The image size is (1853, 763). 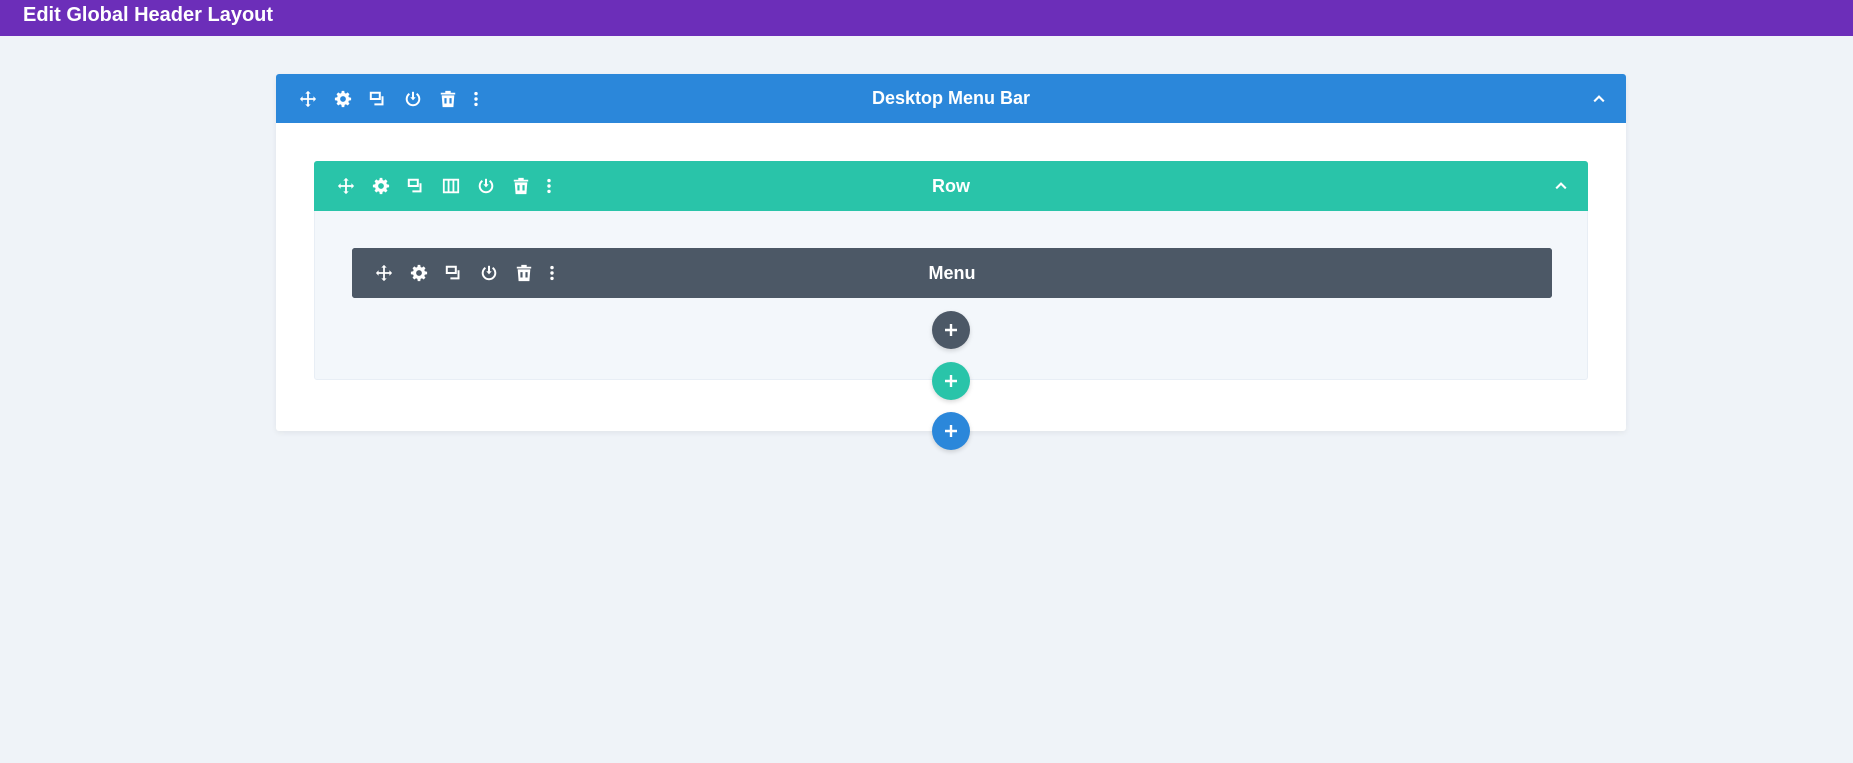 I want to click on module-tools, so click(x=464, y=273).